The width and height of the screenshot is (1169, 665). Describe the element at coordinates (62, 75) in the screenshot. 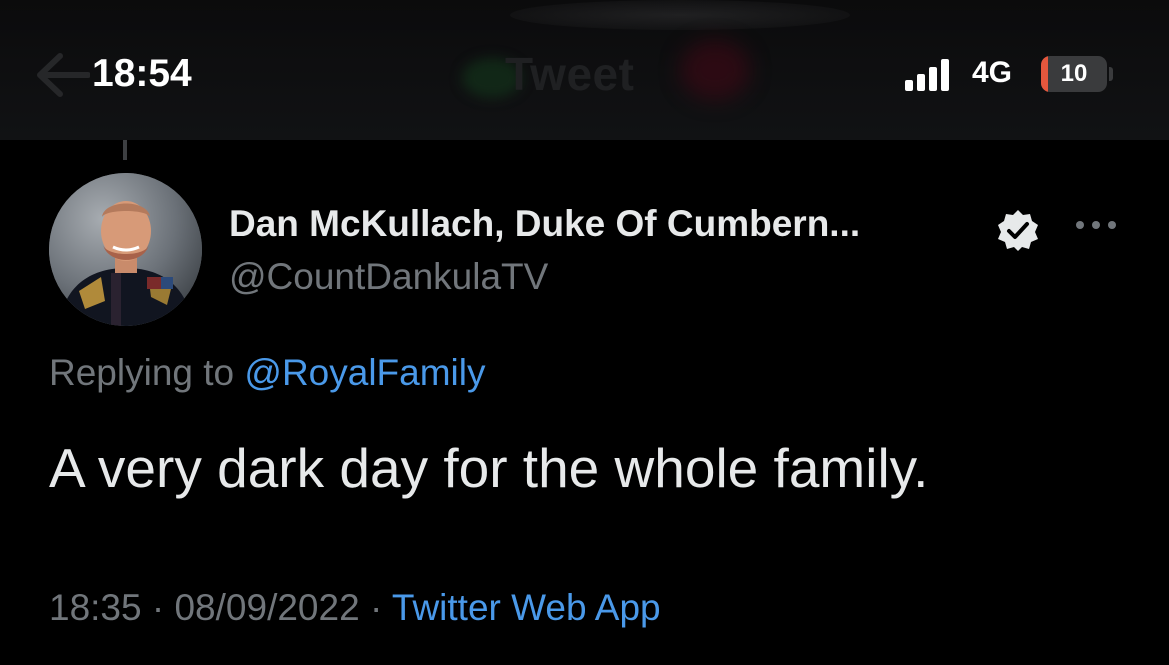

I see `back-arrow-icon` at that location.